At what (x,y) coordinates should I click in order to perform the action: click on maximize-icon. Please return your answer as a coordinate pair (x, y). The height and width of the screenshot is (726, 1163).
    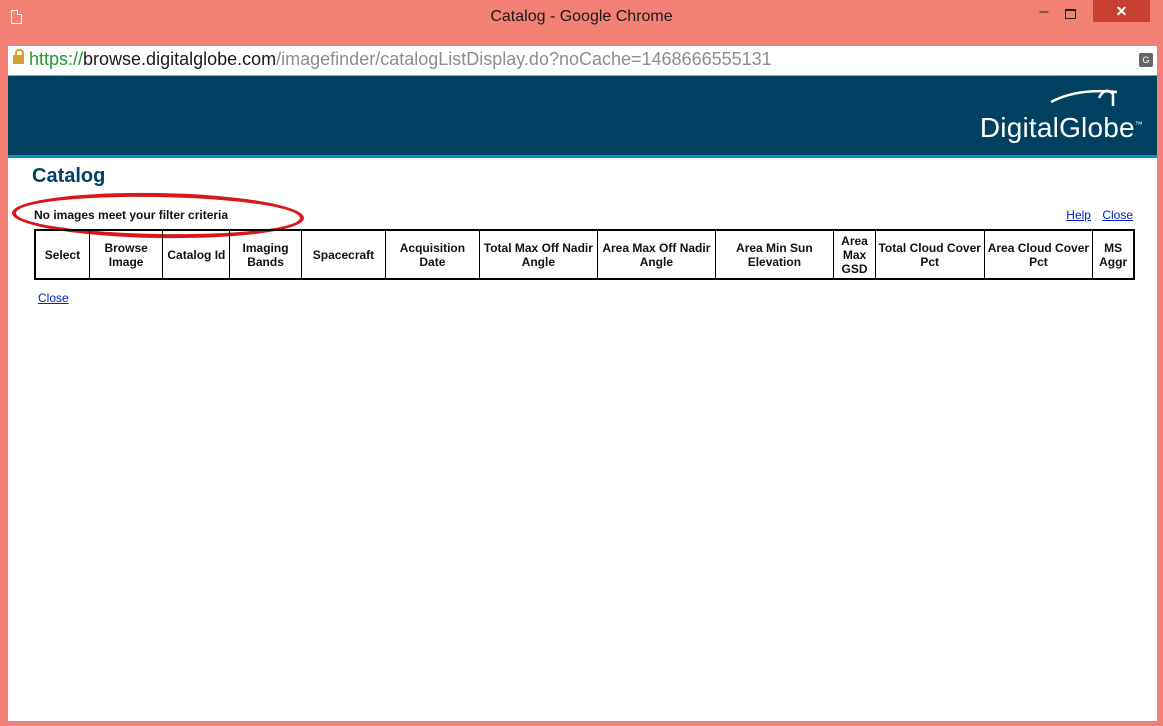
    Looking at the image, I should click on (1070, 14).